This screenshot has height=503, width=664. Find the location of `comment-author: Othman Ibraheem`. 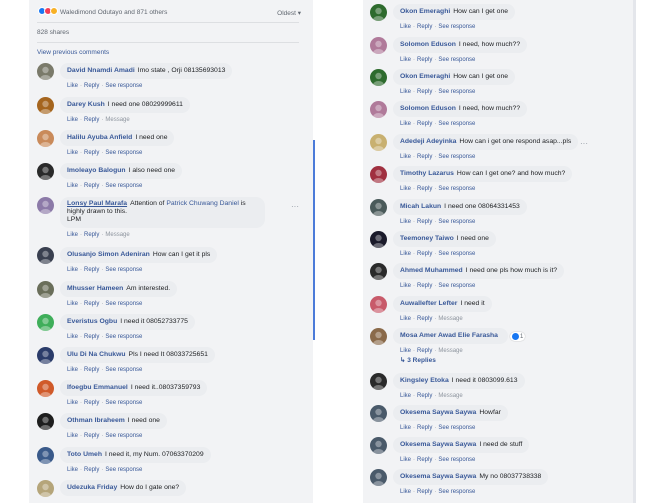

comment-author: Othman Ibraheem is located at coordinates (96, 420).